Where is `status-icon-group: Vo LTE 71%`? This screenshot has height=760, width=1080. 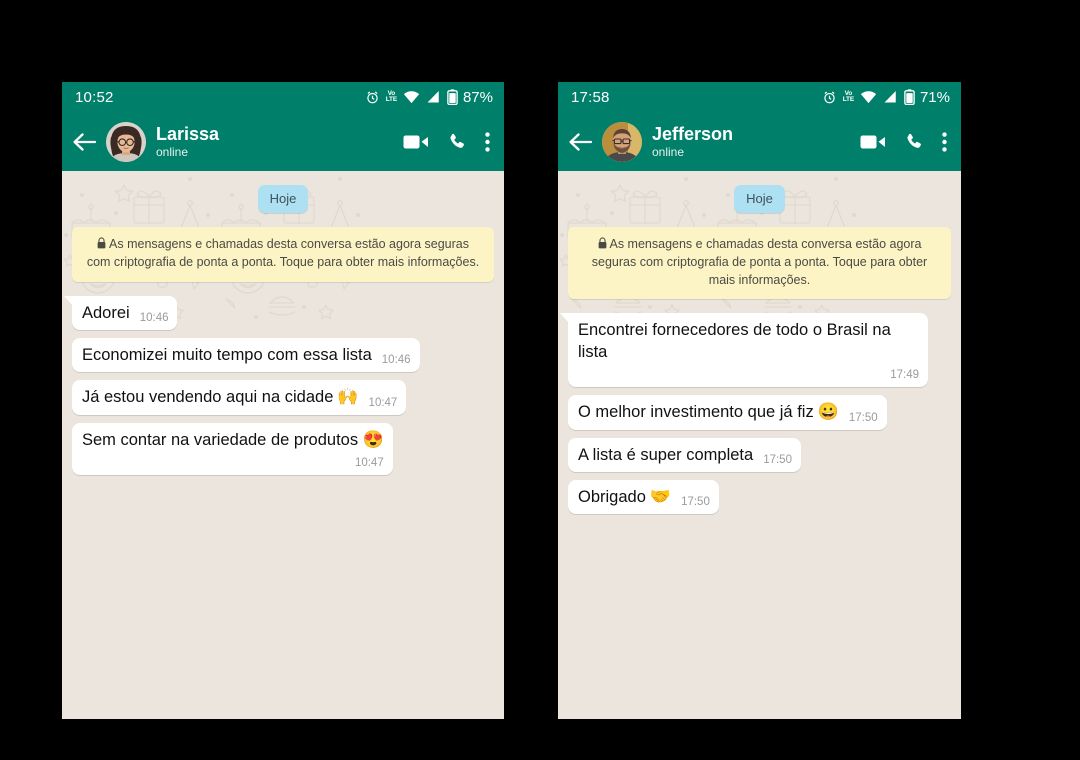 status-icon-group: Vo LTE 71% is located at coordinates (886, 97).